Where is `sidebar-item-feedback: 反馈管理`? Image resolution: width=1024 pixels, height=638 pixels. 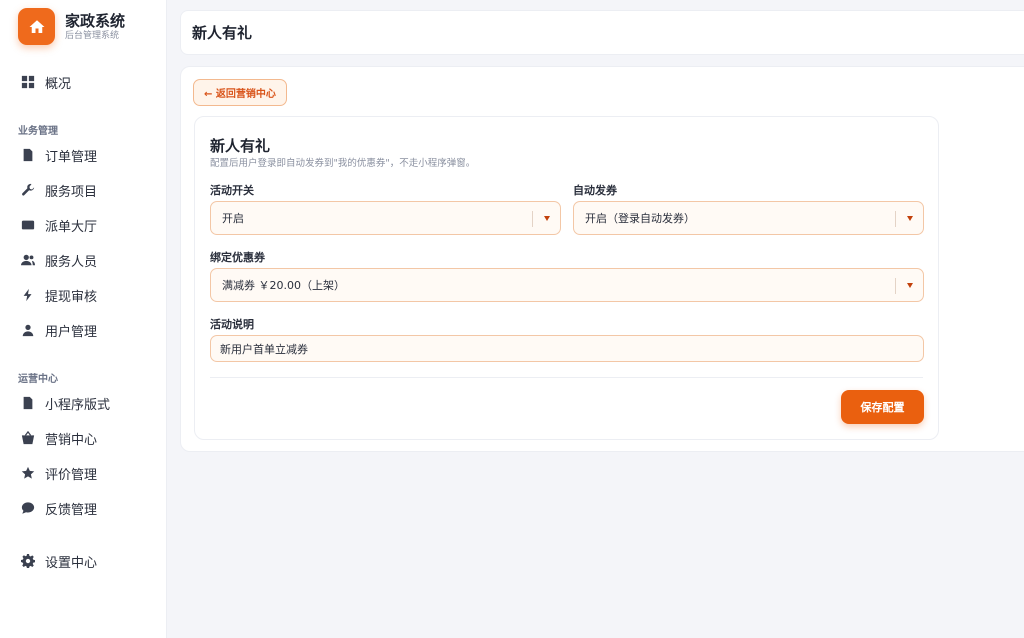 sidebar-item-feedback: 反馈管理 is located at coordinates (58, 508).